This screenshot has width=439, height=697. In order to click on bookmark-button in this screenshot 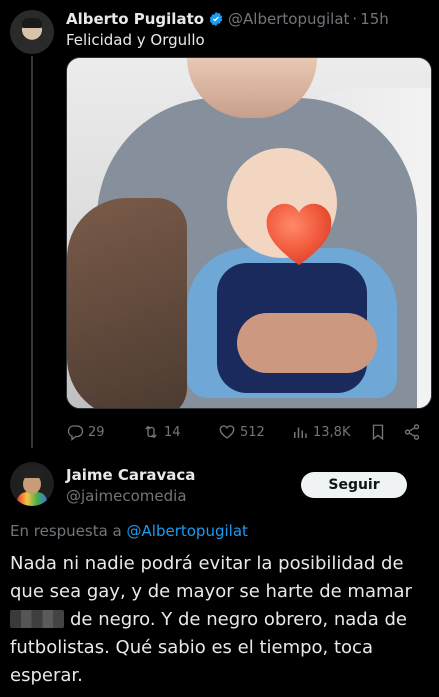, I will do `click(380, 432)`.